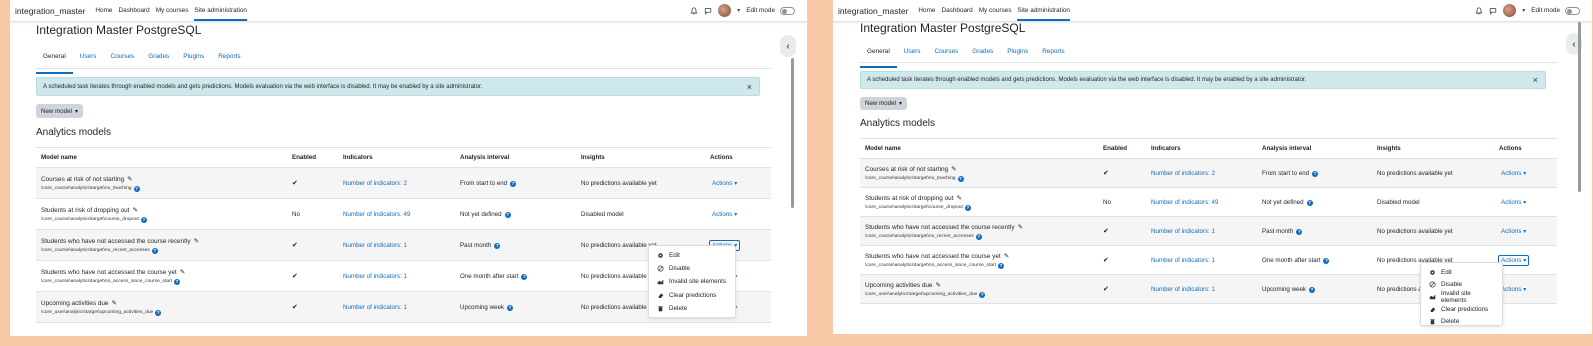 The height and width of the screenshot is (346, 1593). What do you see at coordinates (788, 46) in the screenshot?
I see `drawer-toggle: ‹` at bounding box center [788, 46].